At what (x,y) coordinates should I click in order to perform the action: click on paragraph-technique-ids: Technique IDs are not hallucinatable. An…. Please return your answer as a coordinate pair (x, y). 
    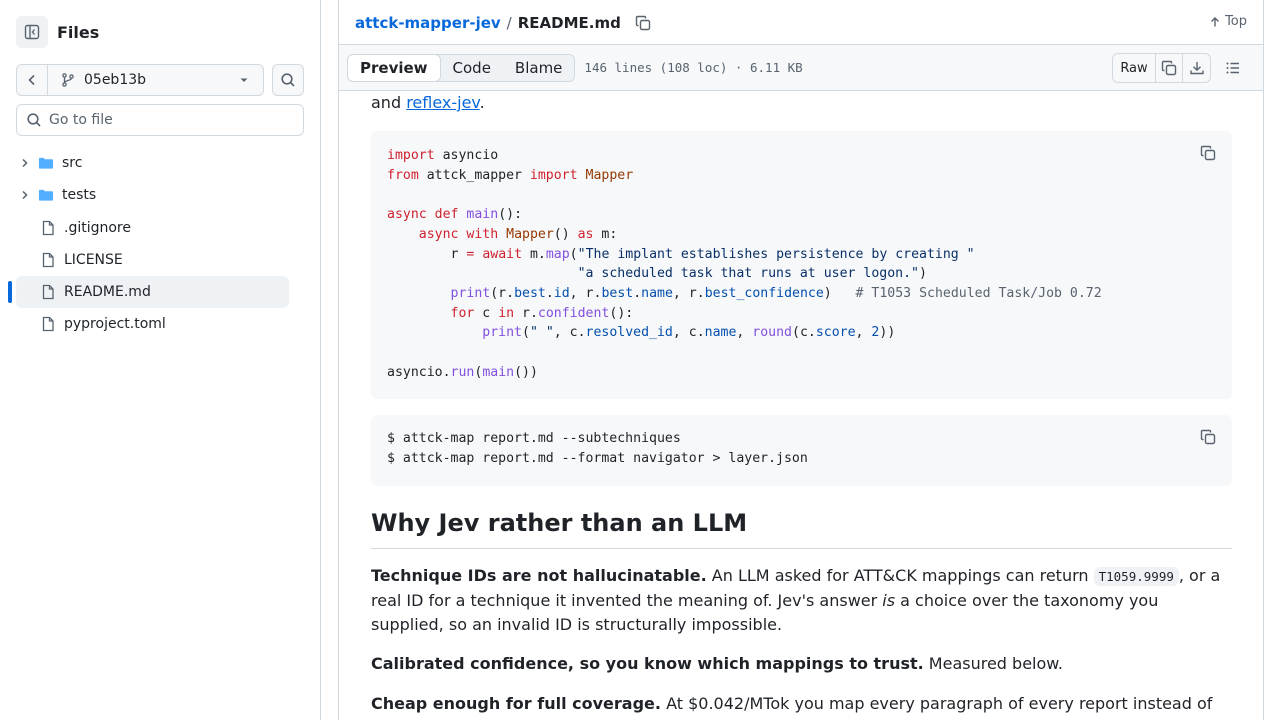
    Looking at the image, I should click on (801, 600).